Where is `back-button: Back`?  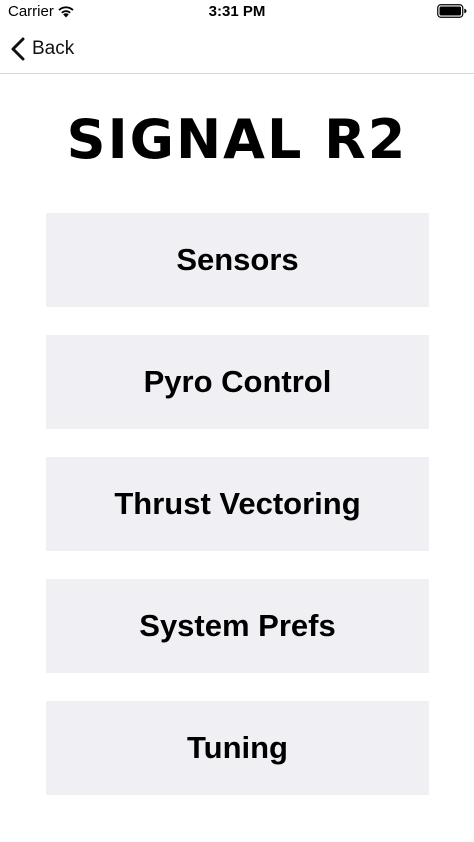
back-button: Back is located at coordinates (42, 49).